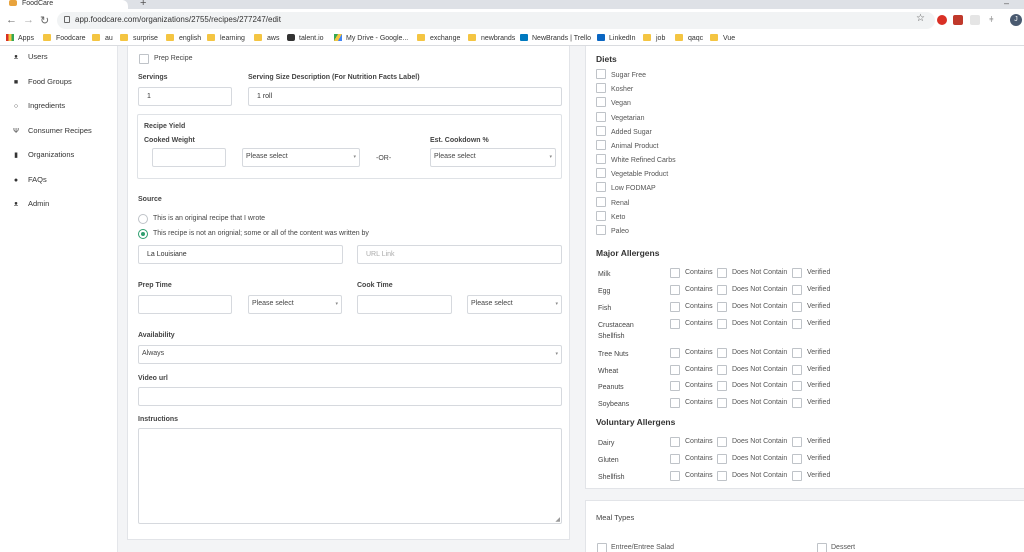 This screenshot has height=552, width=1024. Describe the element at coordinates (295, 304) in the screenshot. I see `prep-time-unit-select: Please select ▾` at that location.